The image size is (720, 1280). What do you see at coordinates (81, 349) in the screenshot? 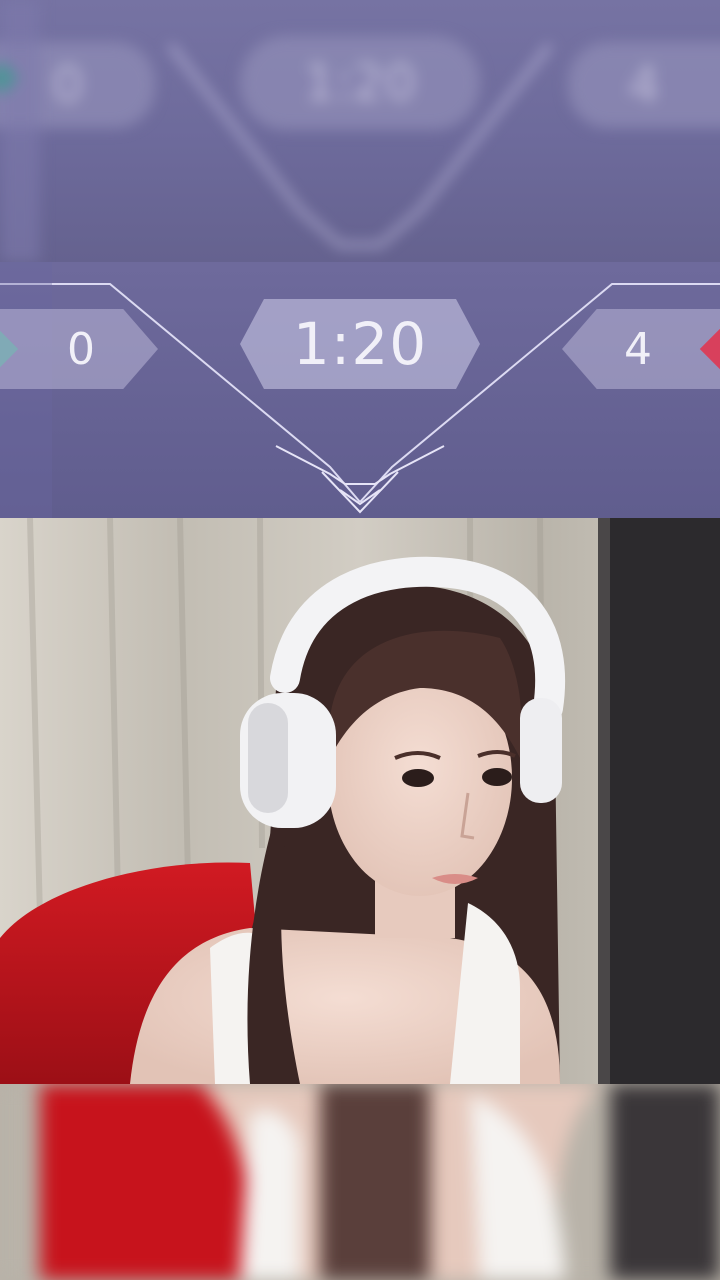
I see `score-left-value: 0` at bounding box center [81, 349].